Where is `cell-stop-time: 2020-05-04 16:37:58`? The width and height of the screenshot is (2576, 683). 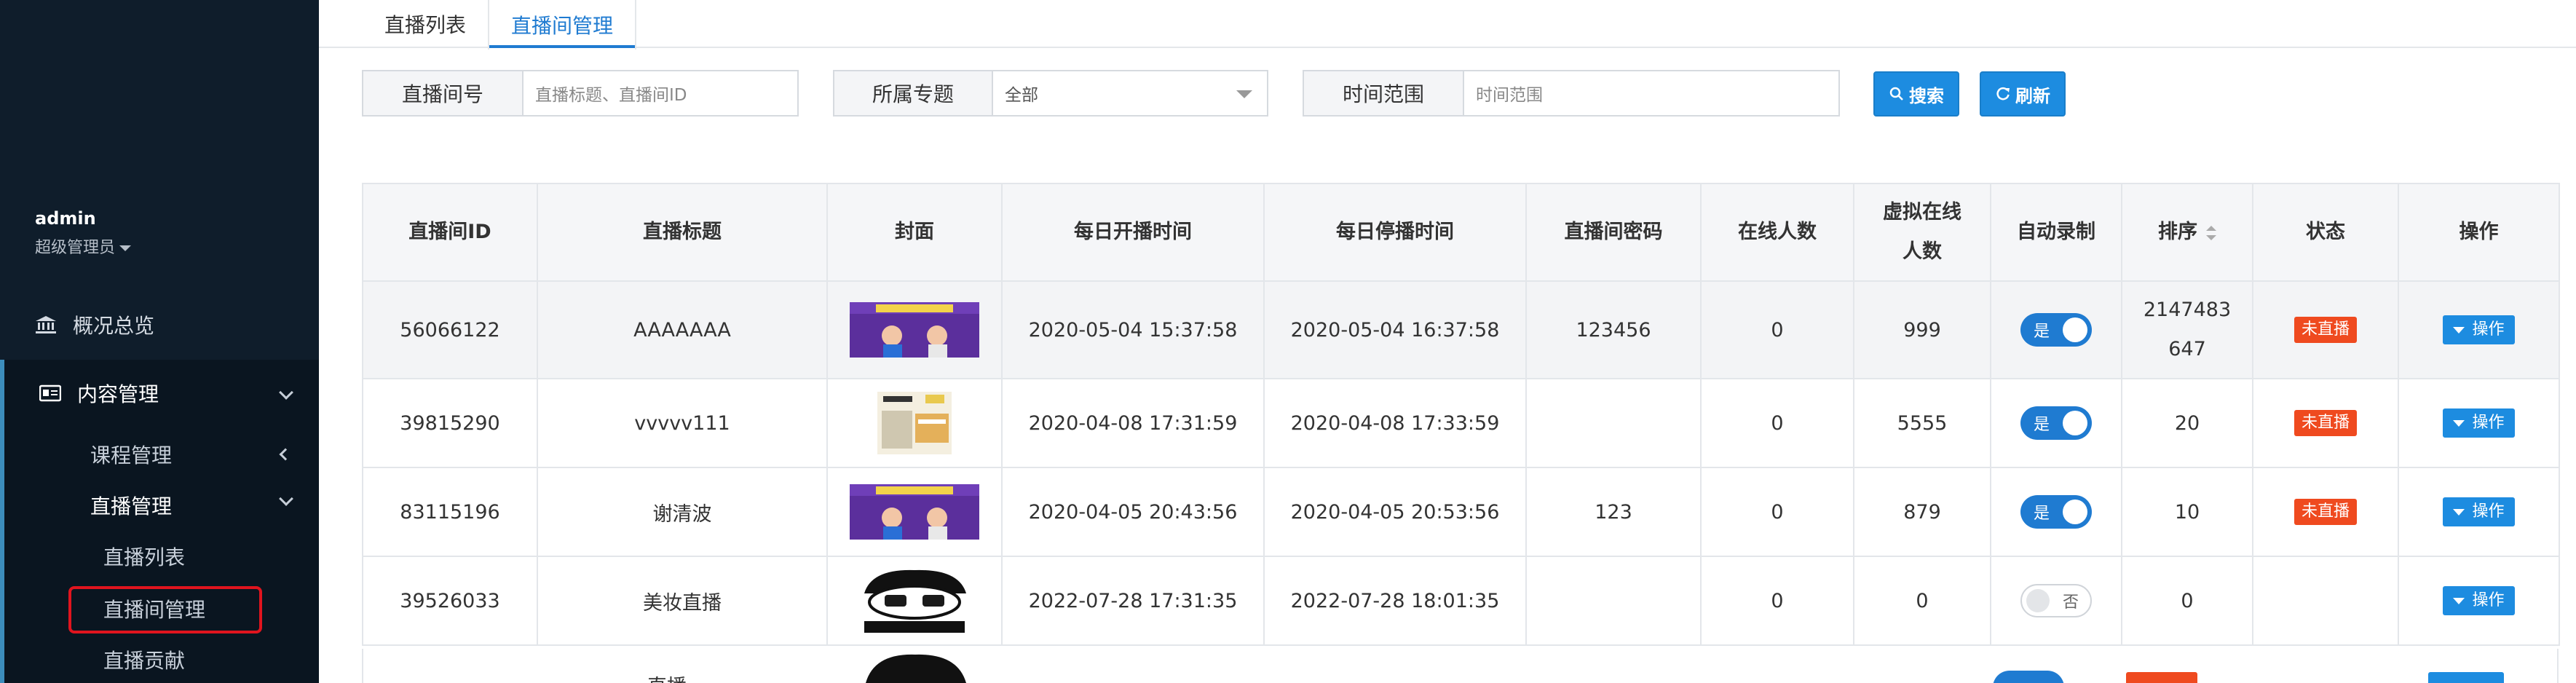 cell-stop-time: 2020-05-04 16:37:58 is located at coordinates (1395, 329).